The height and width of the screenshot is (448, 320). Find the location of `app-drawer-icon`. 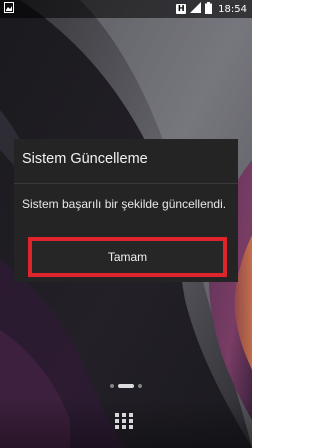

app-drawer-icon is located at coordinates (124, 421).